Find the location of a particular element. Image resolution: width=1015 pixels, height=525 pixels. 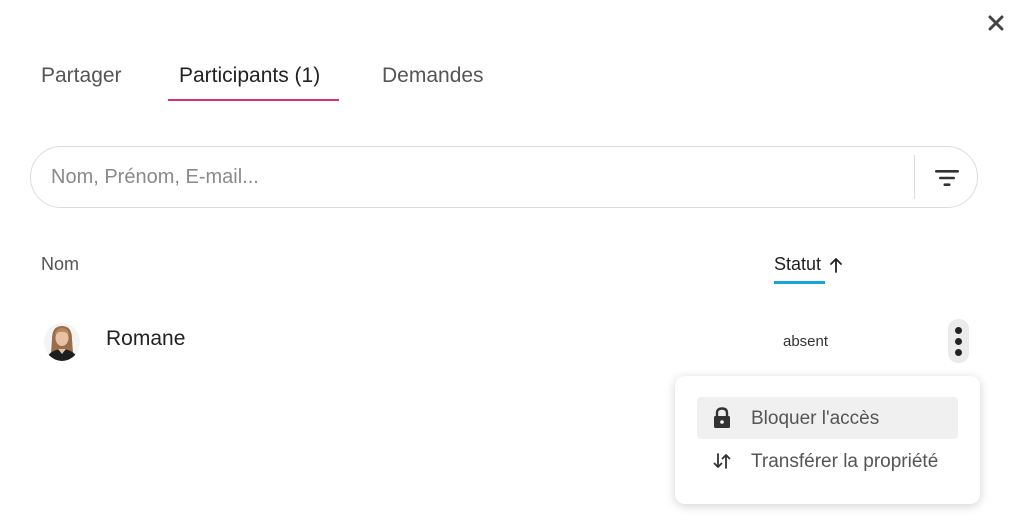

search-input is located at coordinates (471, 177).